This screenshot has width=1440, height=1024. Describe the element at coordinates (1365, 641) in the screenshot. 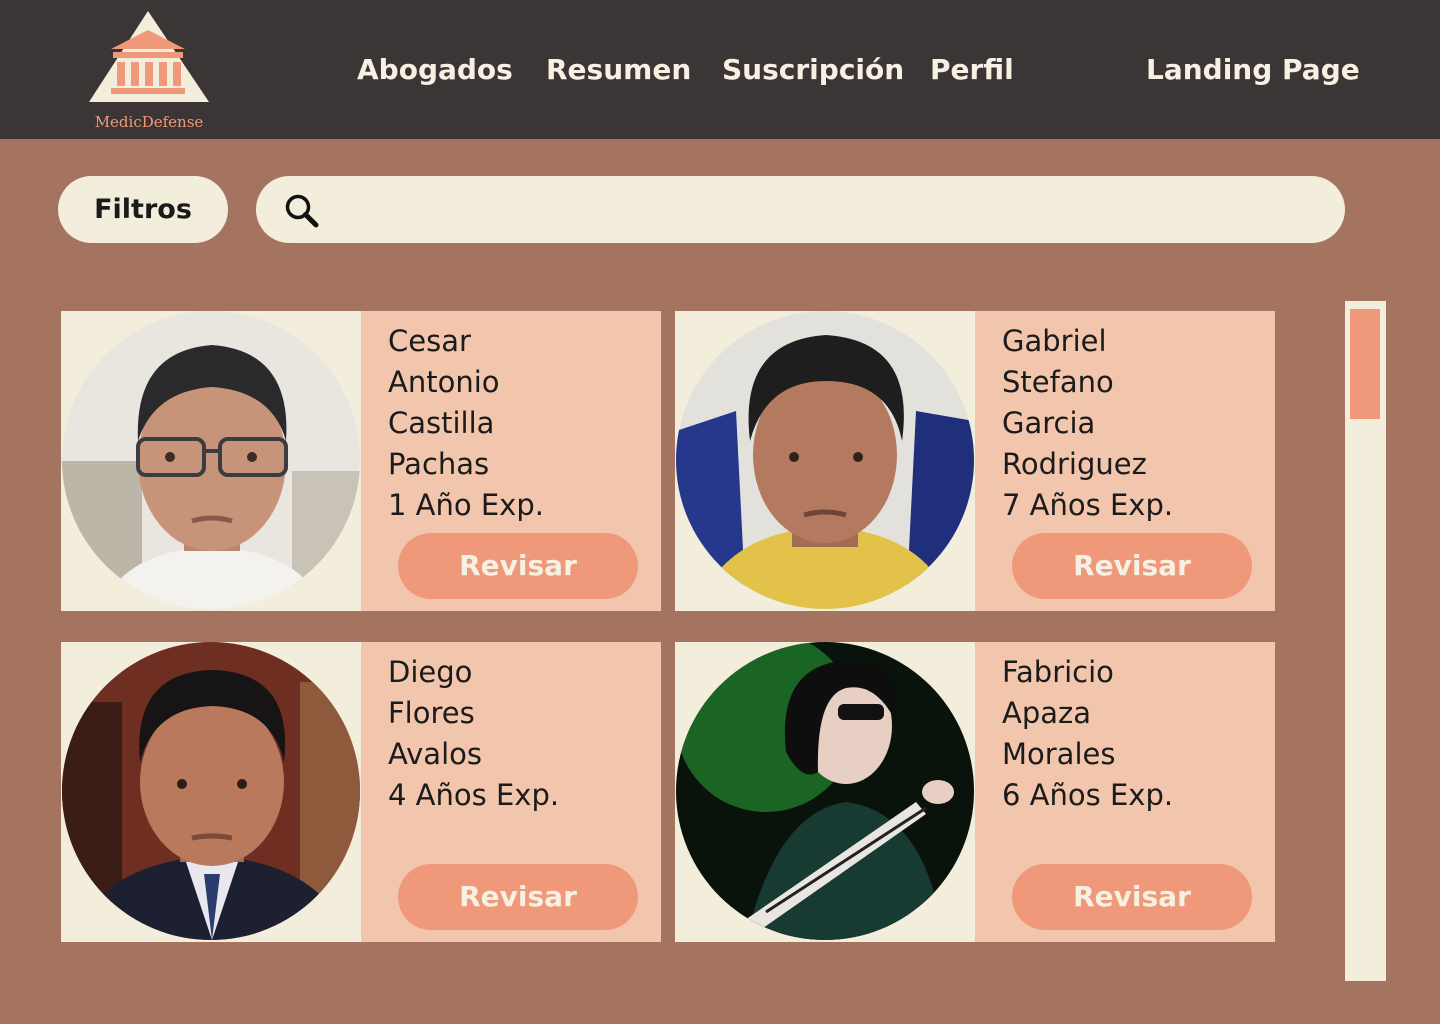

I see `scrollbar-track` at that location.